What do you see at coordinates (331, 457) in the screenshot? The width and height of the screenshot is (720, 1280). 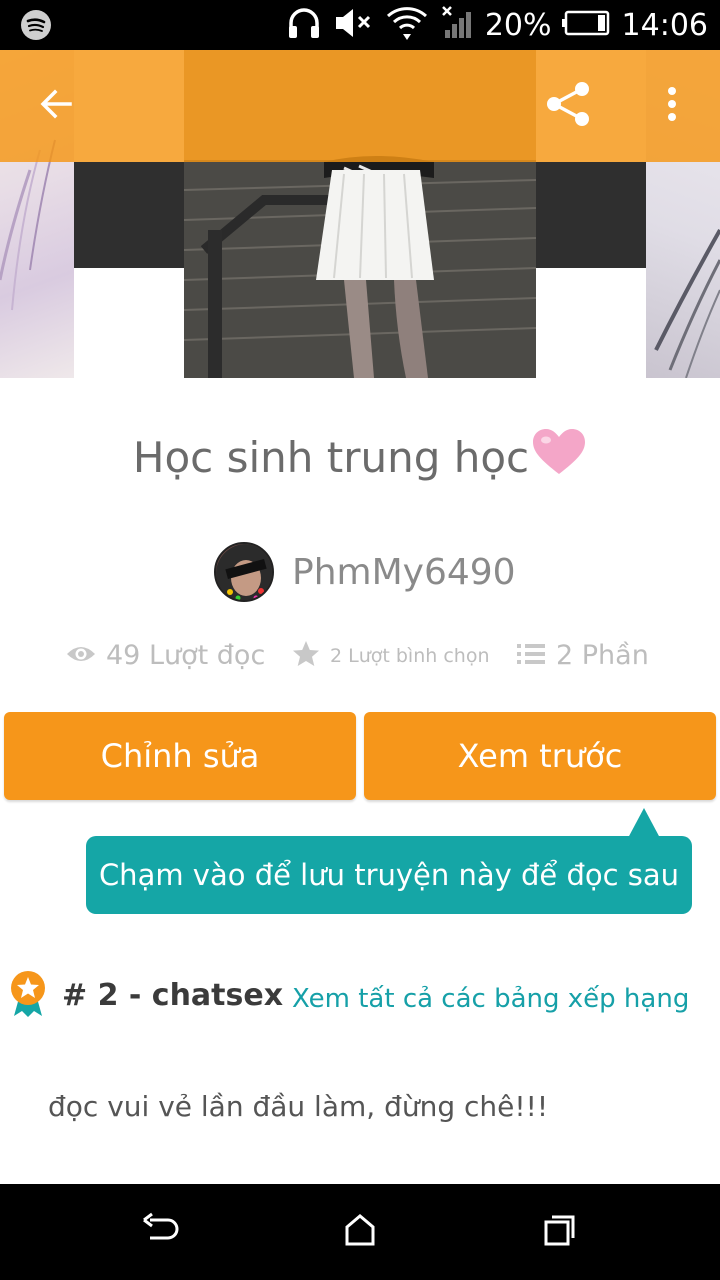 I see `story-title-text: Học sinh trung học` at bounding box center [331, 457].